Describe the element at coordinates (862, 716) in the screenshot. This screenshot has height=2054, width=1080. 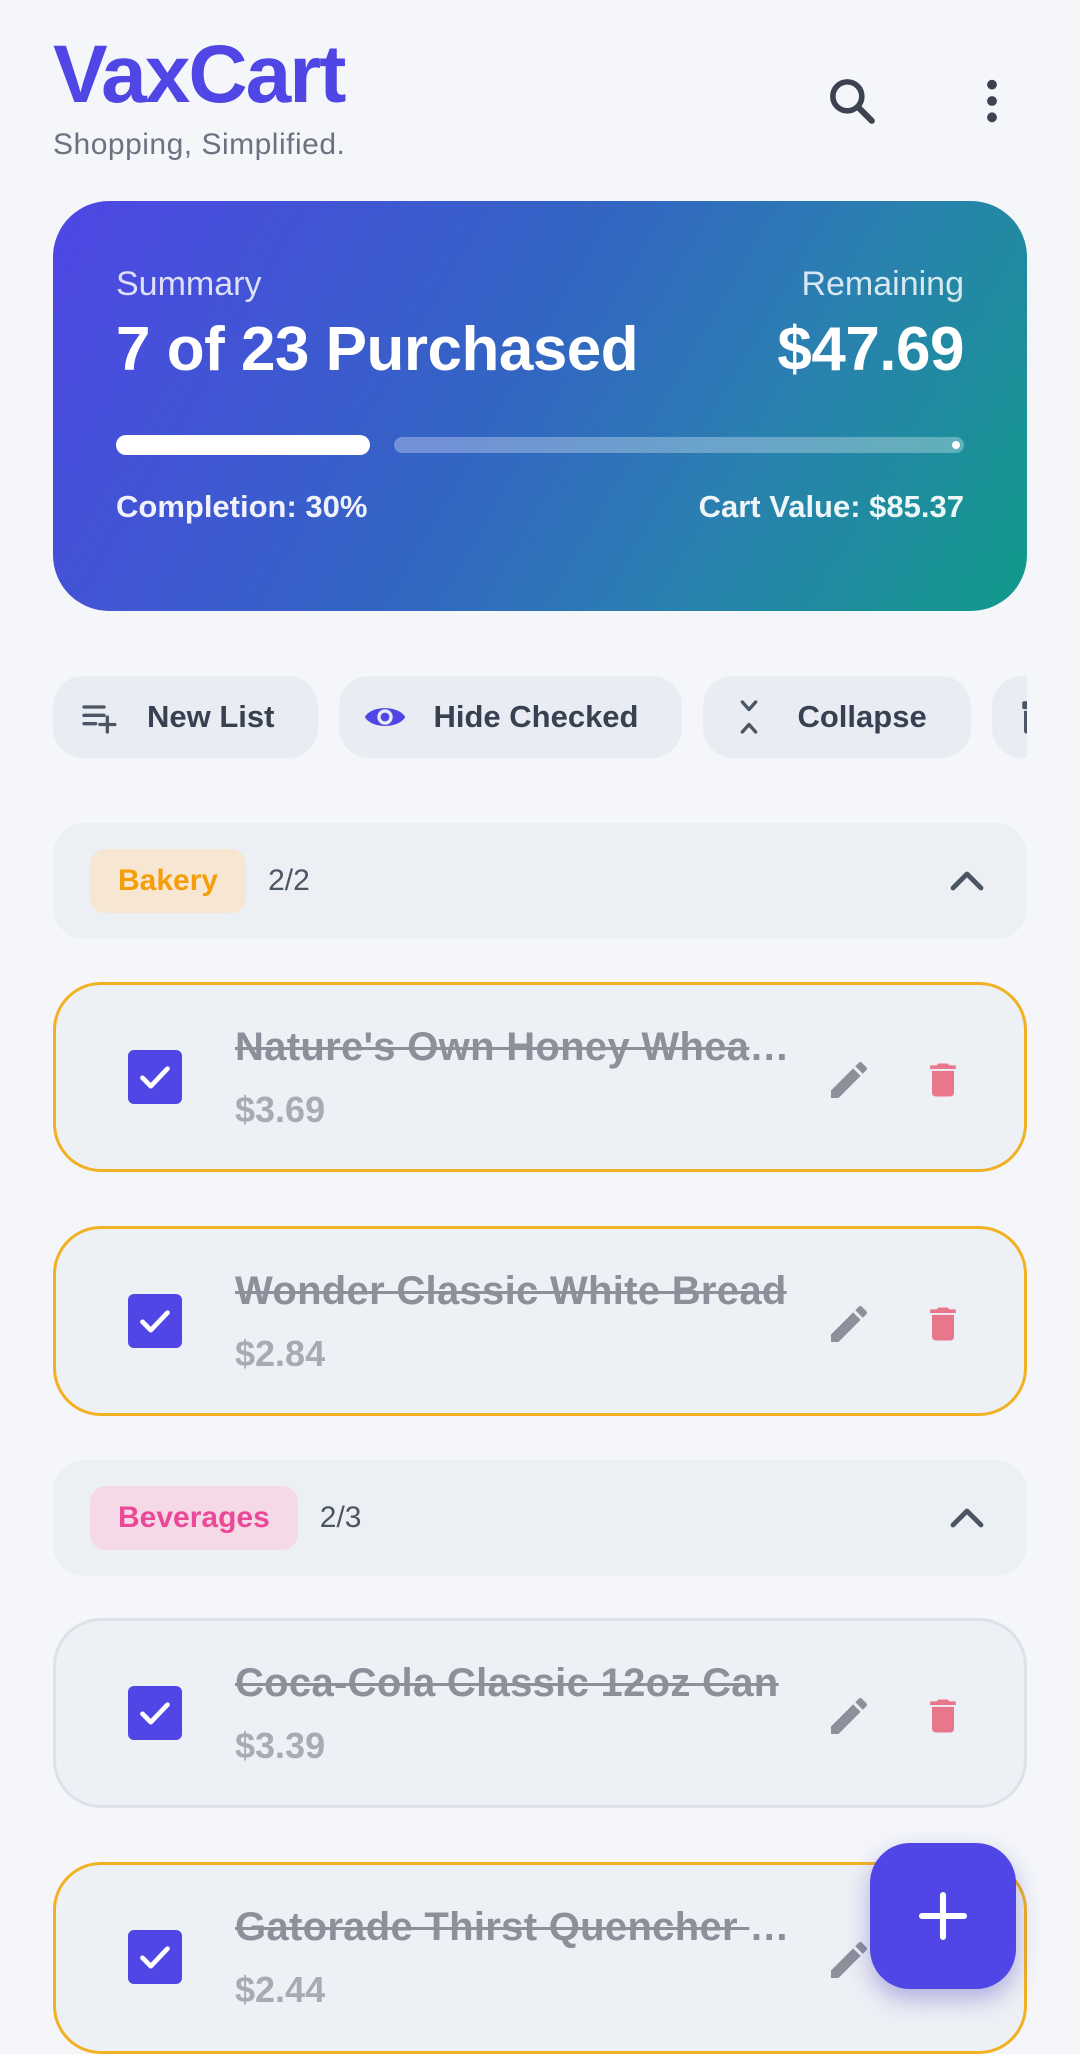
I see `collapse-label: Collapse` at that location.